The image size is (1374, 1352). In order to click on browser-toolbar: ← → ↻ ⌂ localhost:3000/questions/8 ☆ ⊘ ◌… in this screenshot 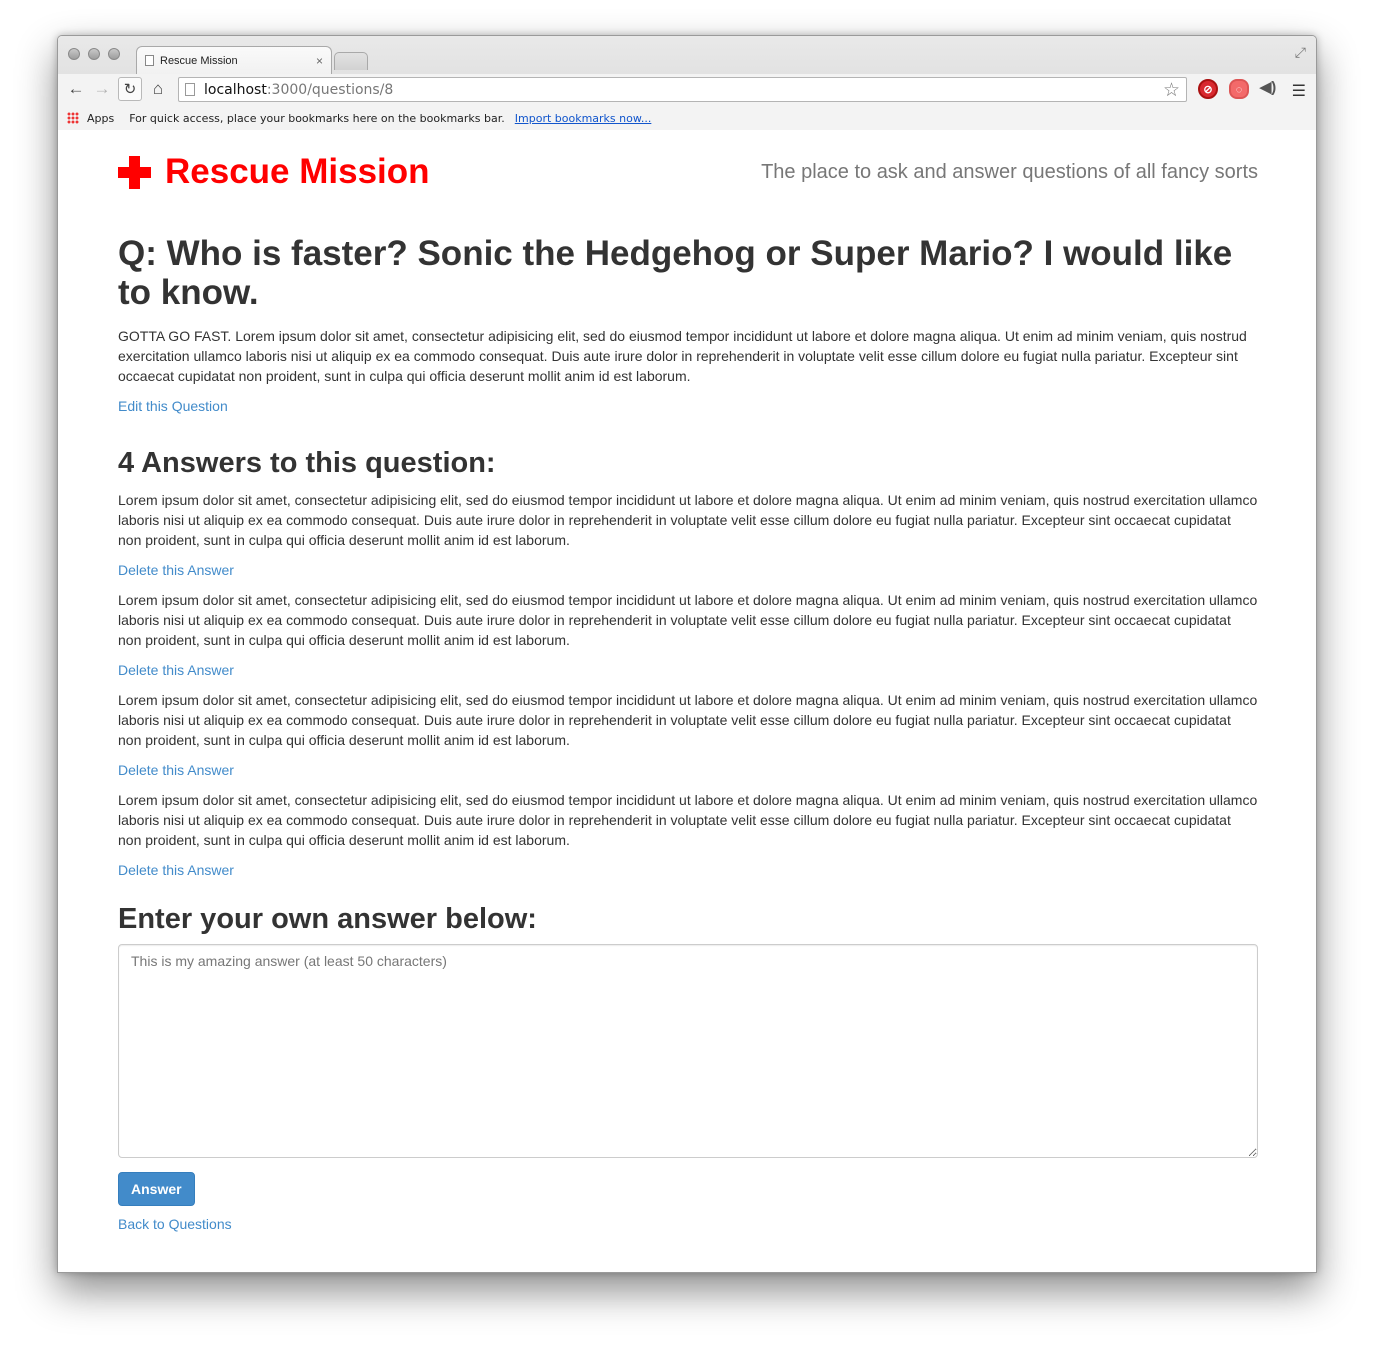, I will do `click(687, 90)`.